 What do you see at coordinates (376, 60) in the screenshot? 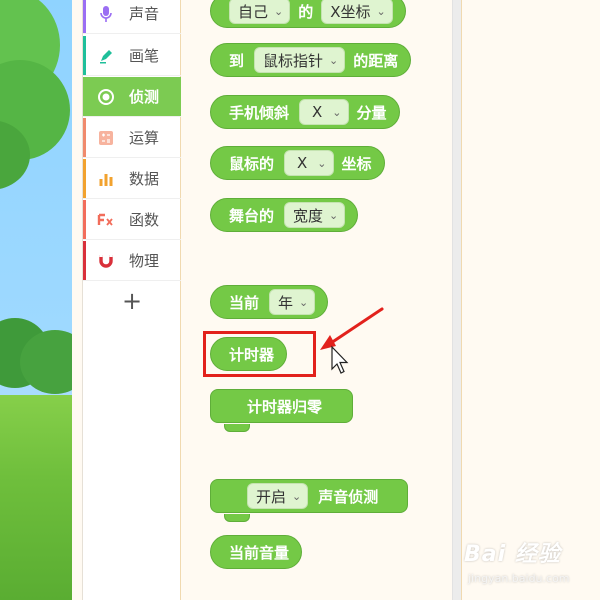
I see `block-text: 的距离` at bounding box center [376, 60].